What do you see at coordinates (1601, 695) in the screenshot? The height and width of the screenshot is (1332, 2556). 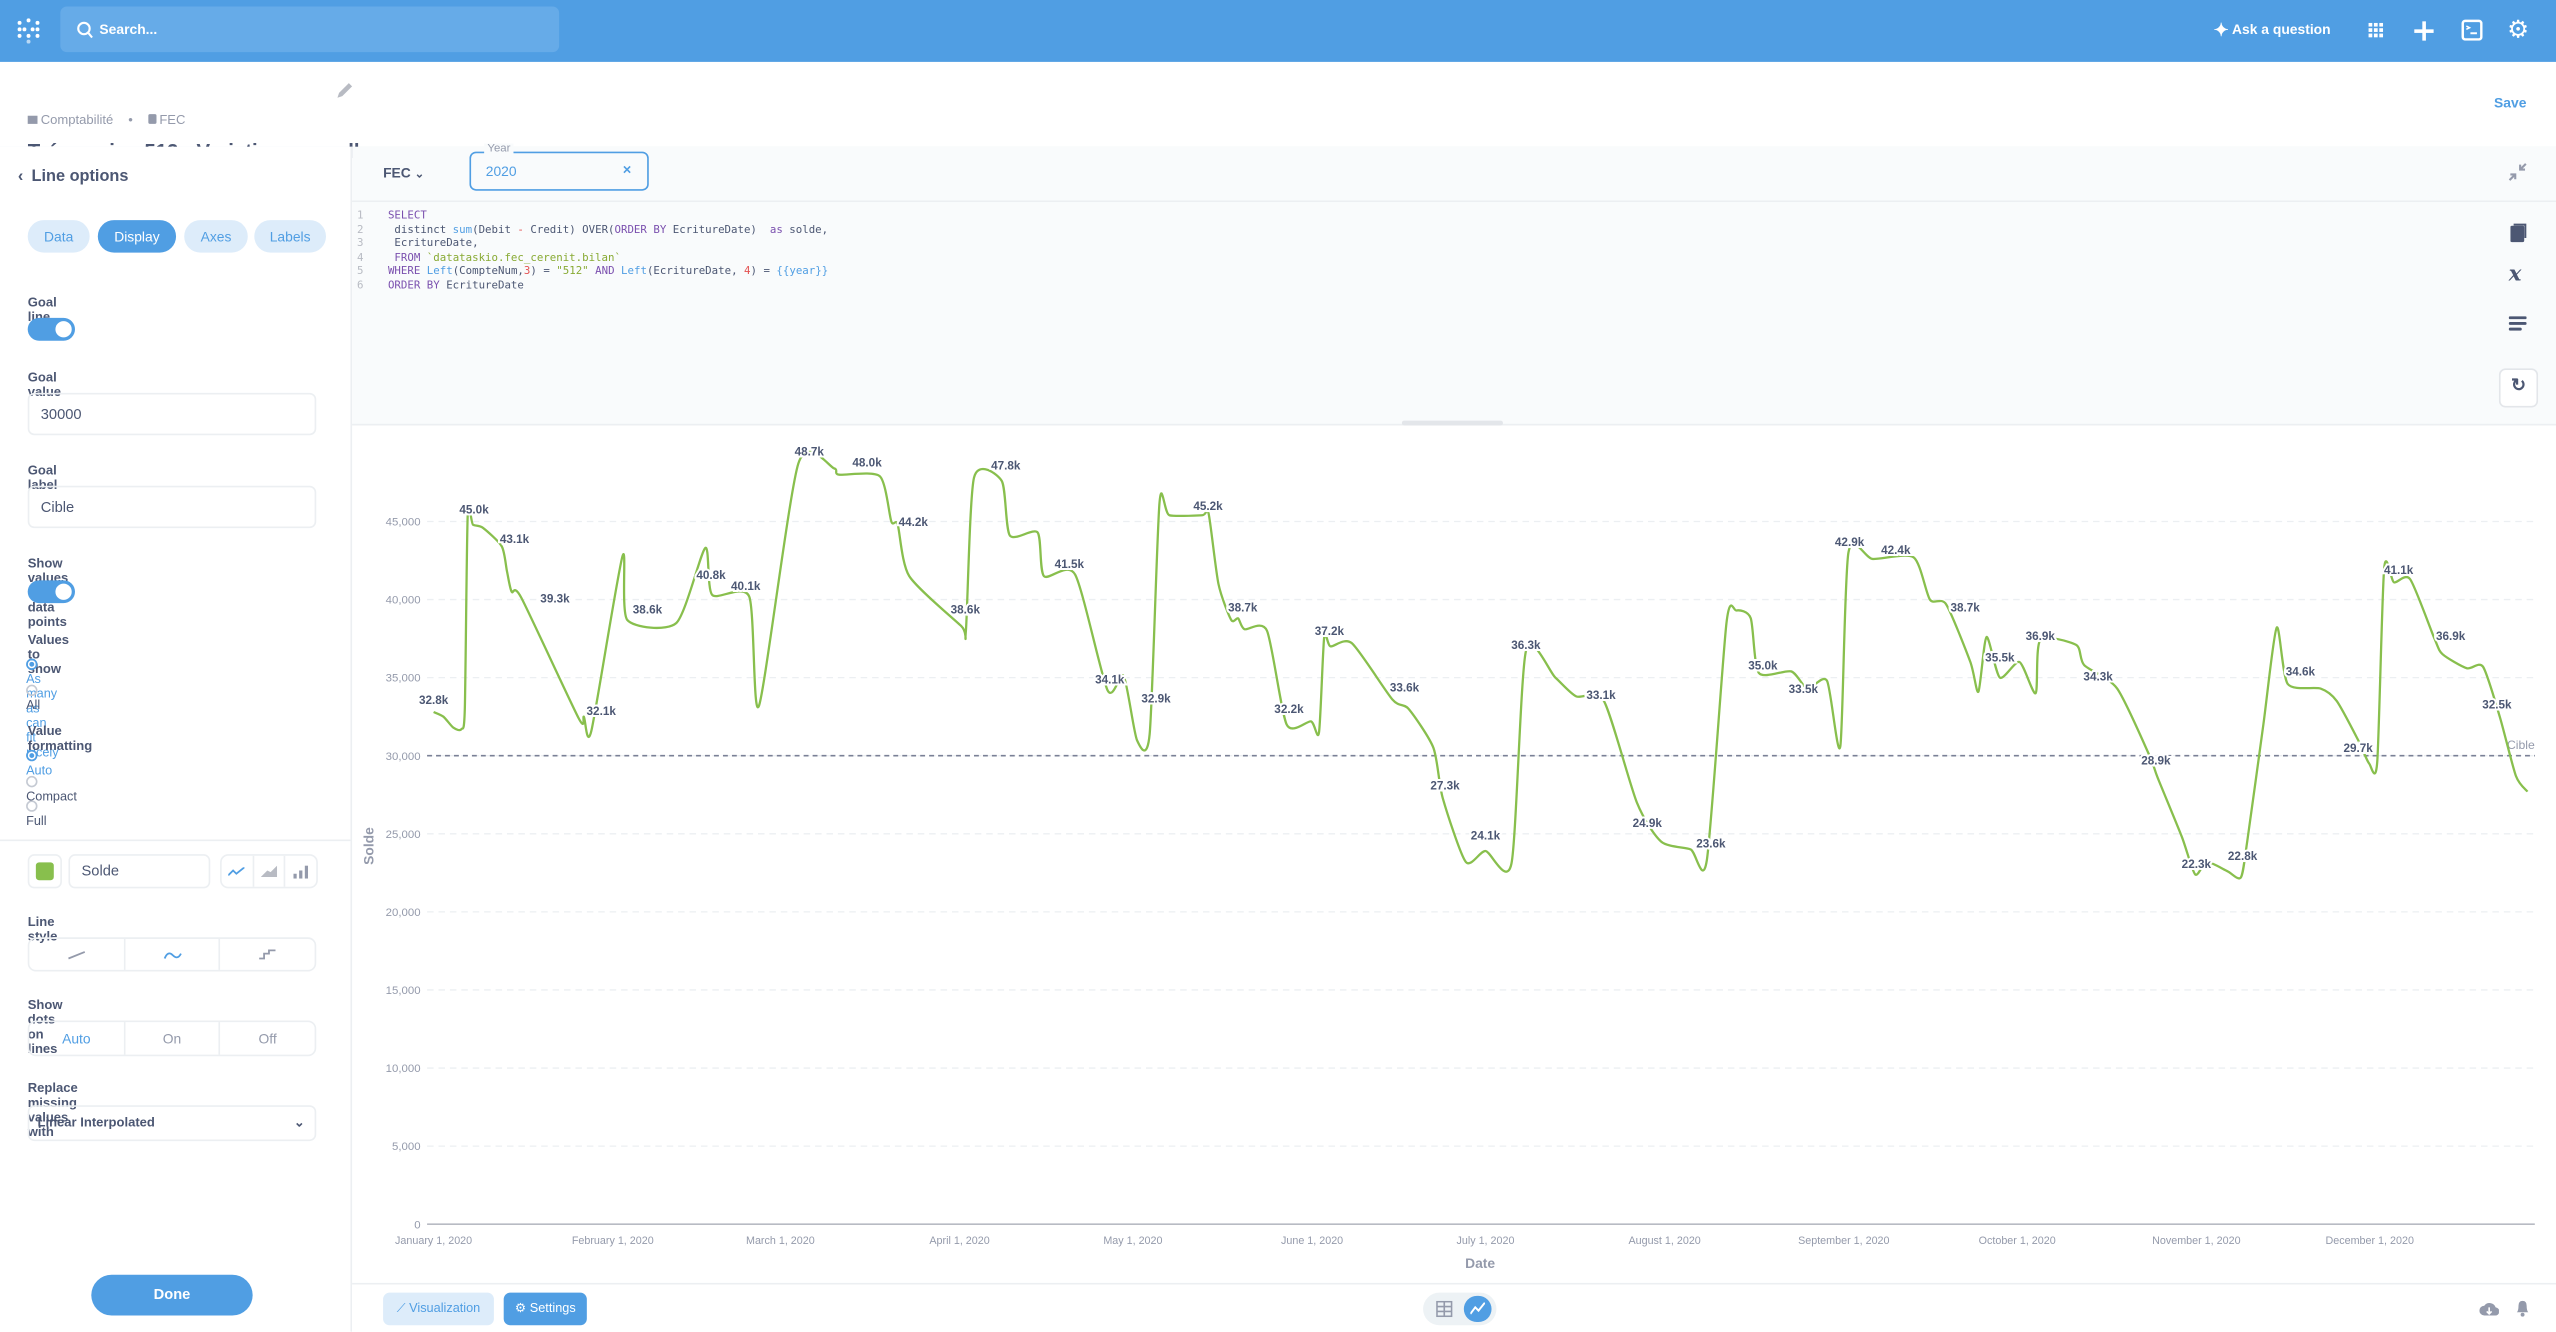 I see `data-label: 33.1k` at bounding box center [1601, 695].